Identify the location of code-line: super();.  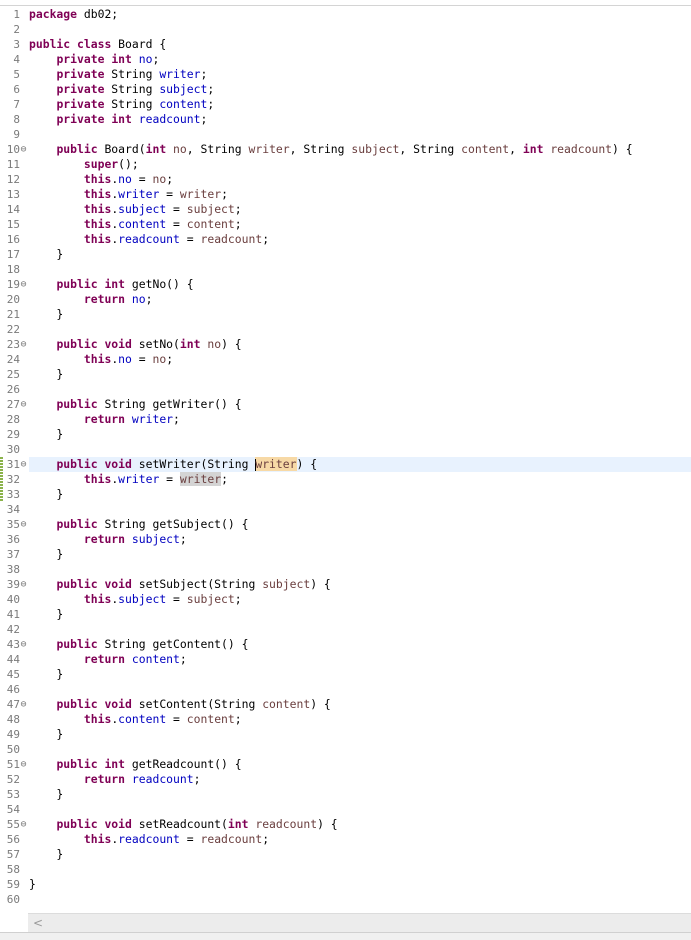
(84, 164).